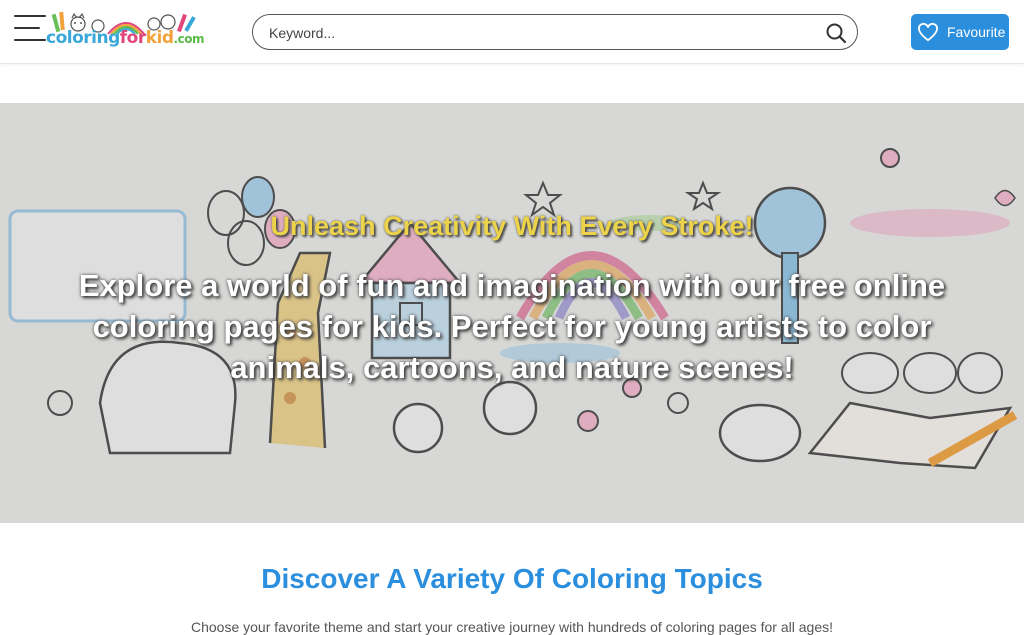  What do you see at coordinates (928, 32) in the screenshot?
I see `heart-icon` at bounding box center [928, 32].